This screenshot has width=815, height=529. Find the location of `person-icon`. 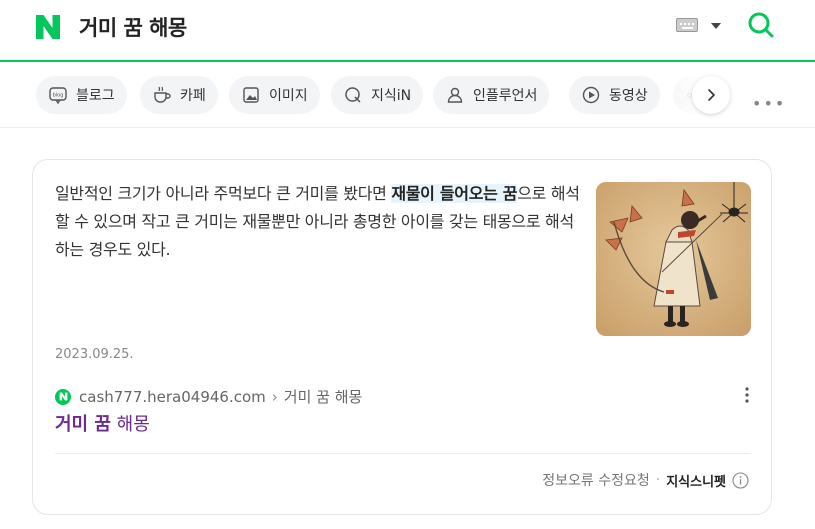

person-icon is located at coordinates (455, 95).